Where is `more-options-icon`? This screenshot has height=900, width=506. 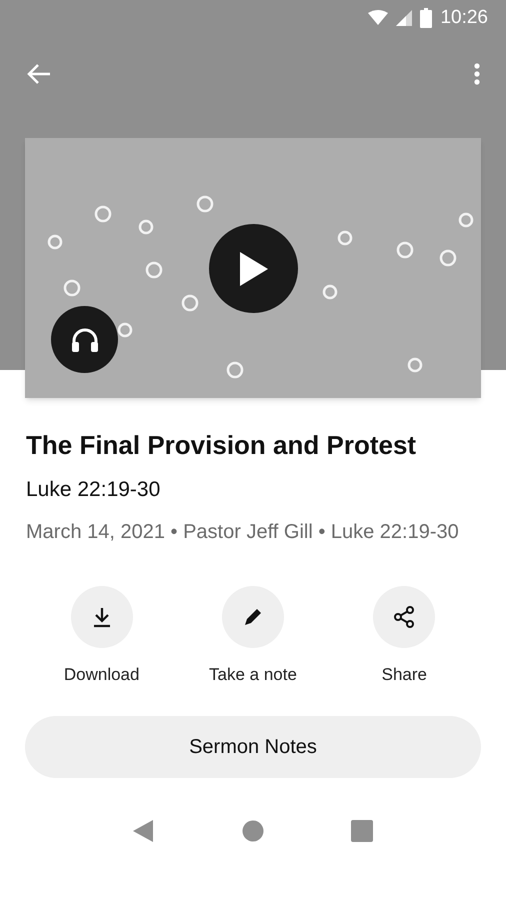
more-options-icon is located at coordinates (477, 74).